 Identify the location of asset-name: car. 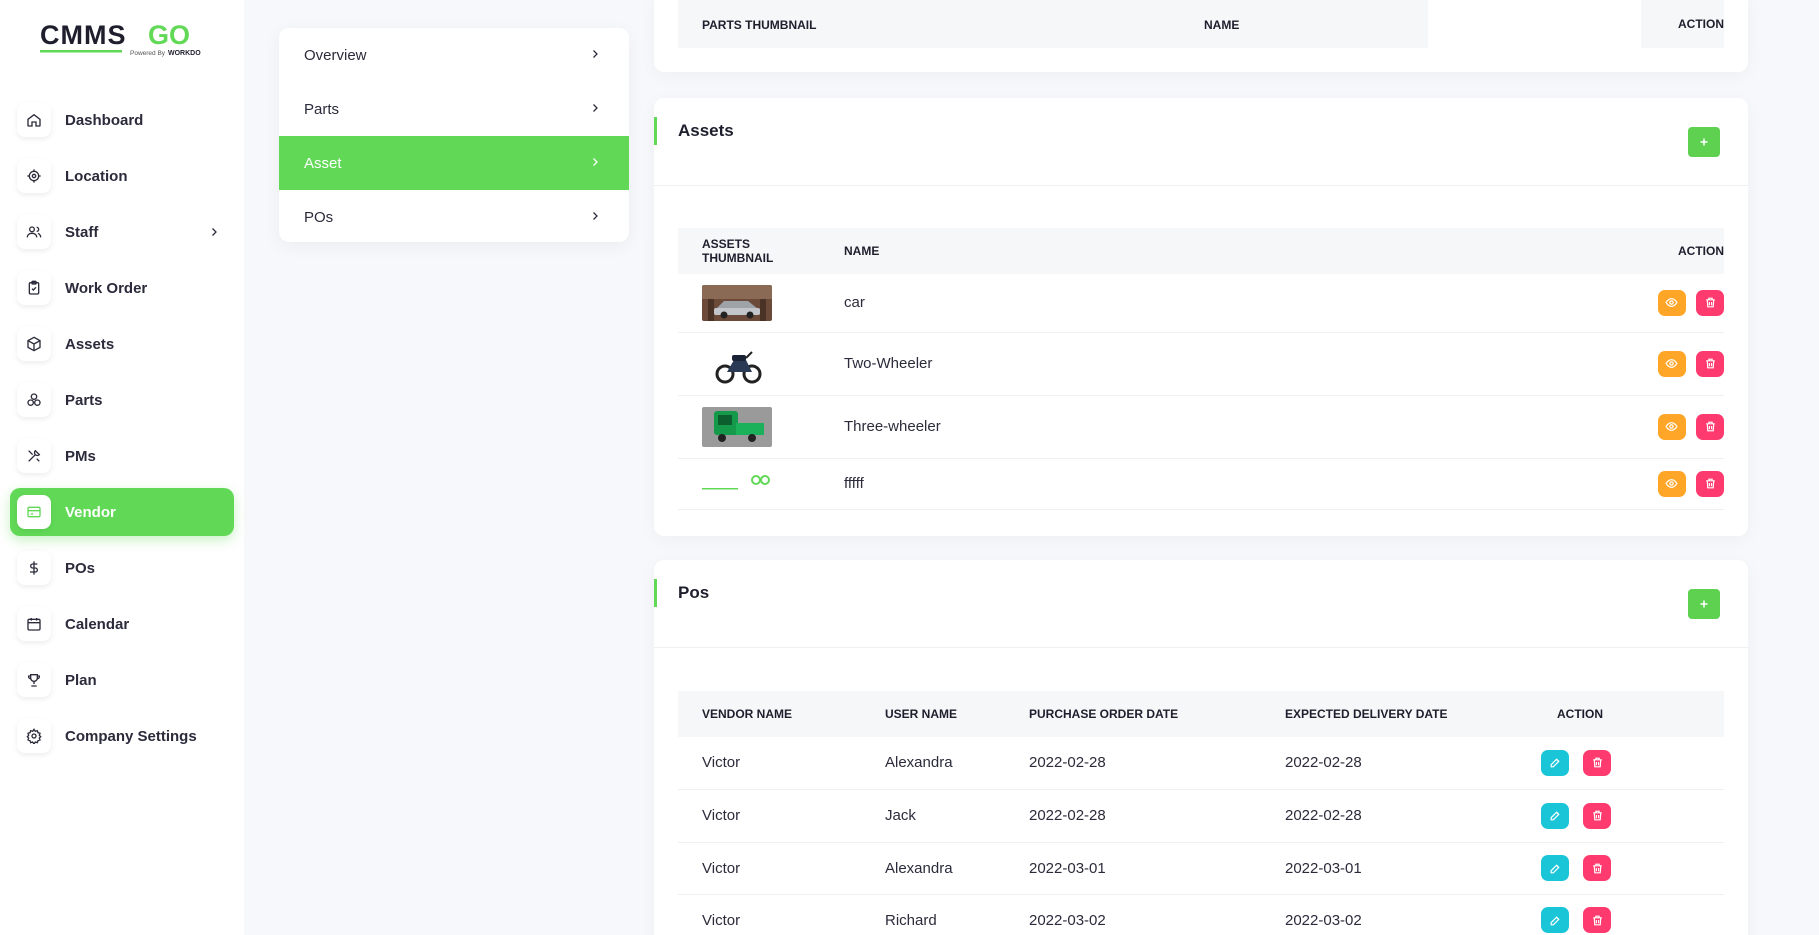
(1212, 303).